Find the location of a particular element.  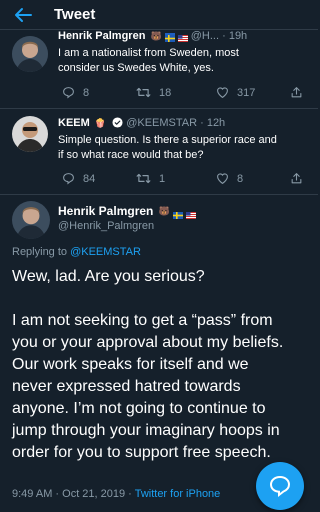

replying-handle-link: @KEEMSTAR is located at coordinates (105, 252).